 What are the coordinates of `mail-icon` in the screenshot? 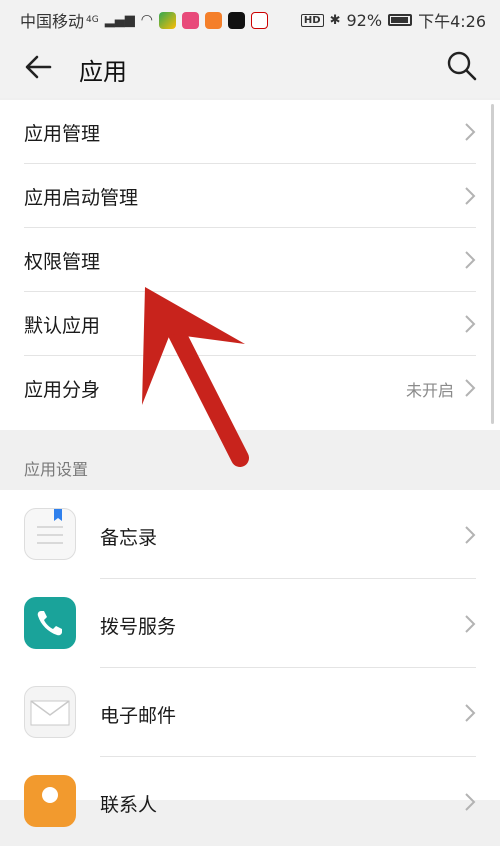 It's located at (50, 712).